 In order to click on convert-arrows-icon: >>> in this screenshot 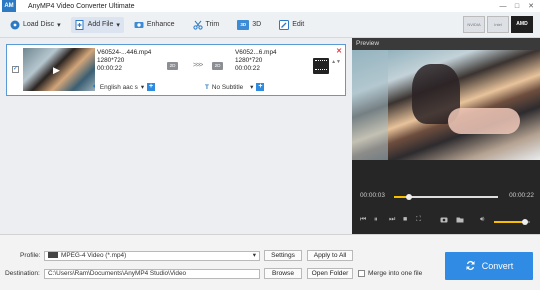, I will do `click(198, 65)`.